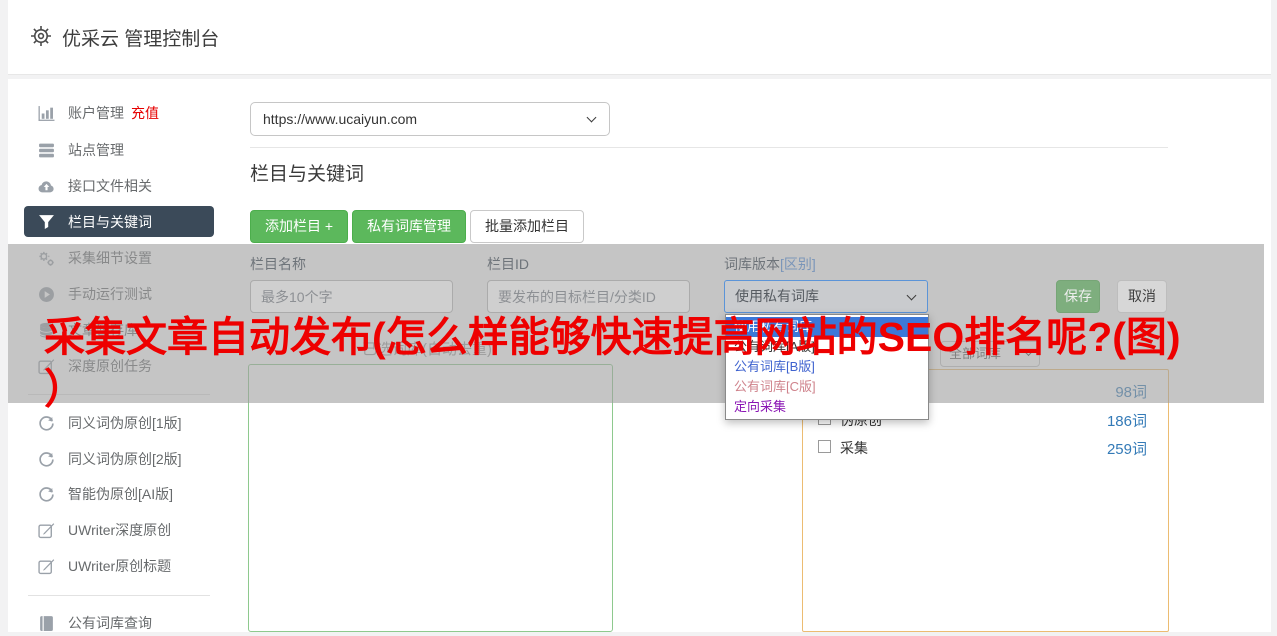  I want to click on private-dict-button: 私有词库管理, so click(409, 226).